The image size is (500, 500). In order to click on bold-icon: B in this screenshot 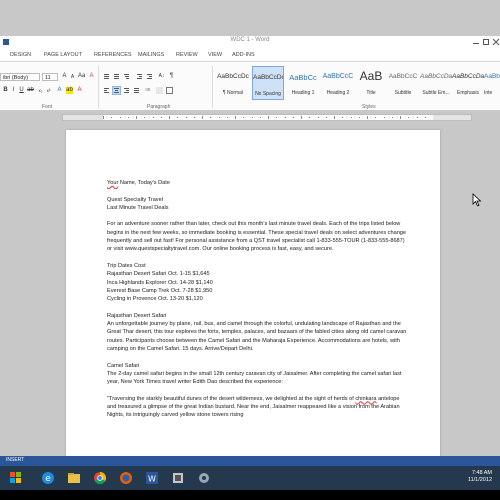, I will do `click(5, 90)`.